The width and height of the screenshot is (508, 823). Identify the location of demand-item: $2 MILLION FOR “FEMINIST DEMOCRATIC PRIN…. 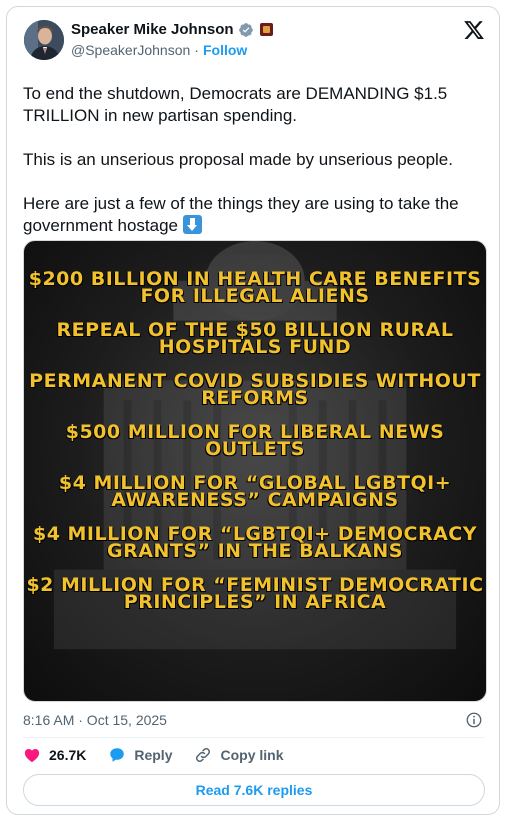
(255, 593).